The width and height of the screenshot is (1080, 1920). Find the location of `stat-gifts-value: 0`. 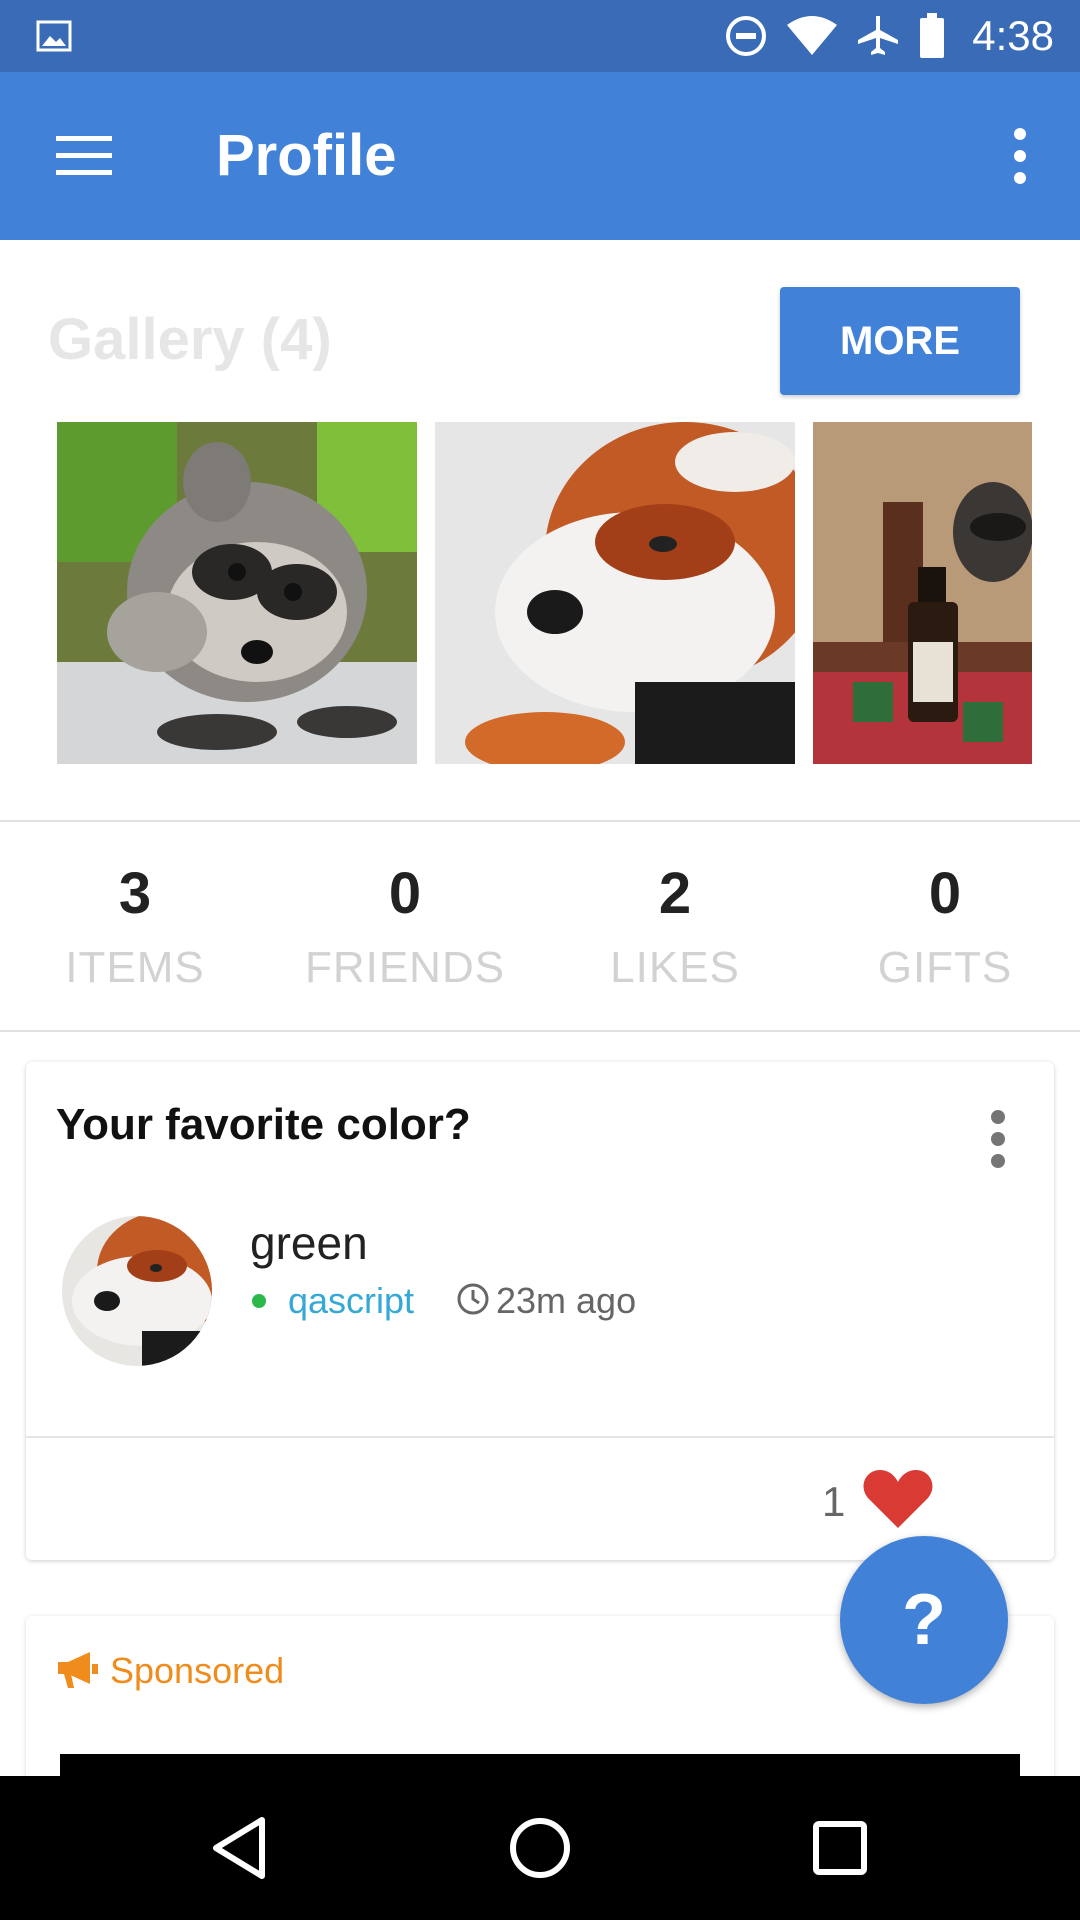

stat-gifts-value: 0 is located at coordinates (945, 893).